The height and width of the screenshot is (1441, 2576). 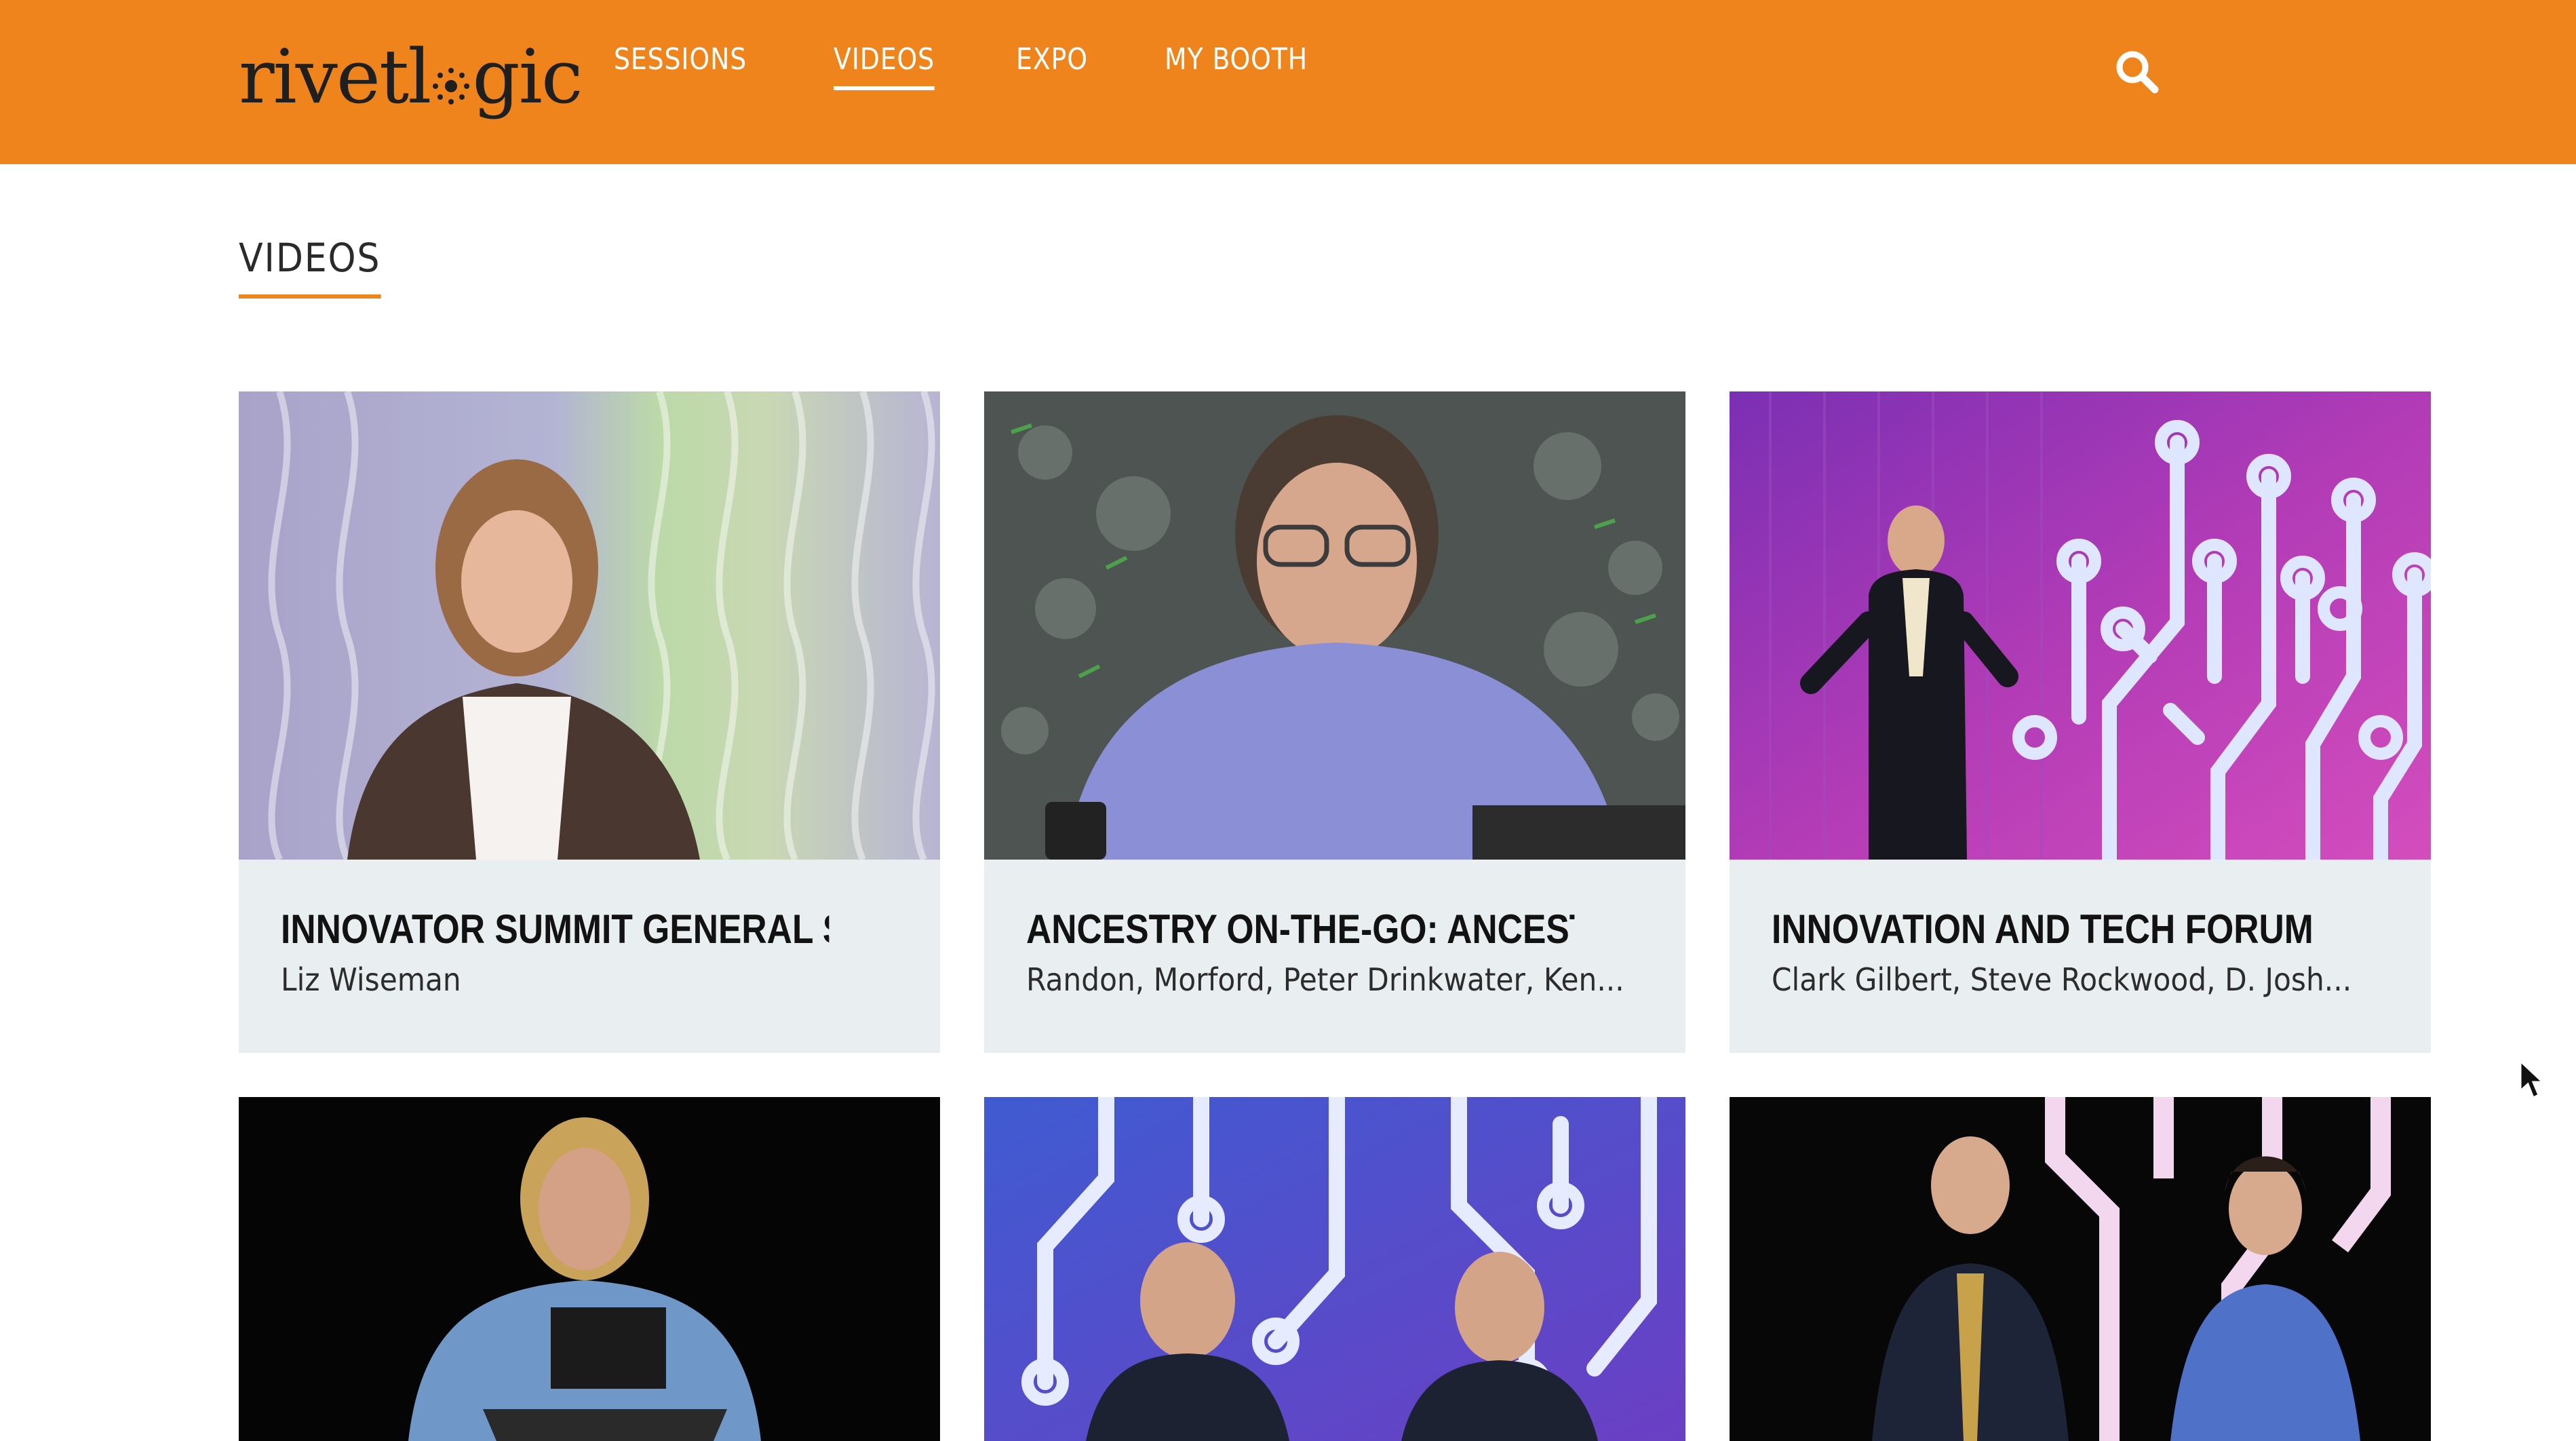 I want to click on video-title: ANCESTRY ON-THE-GO, so click(x=1300, y=929).